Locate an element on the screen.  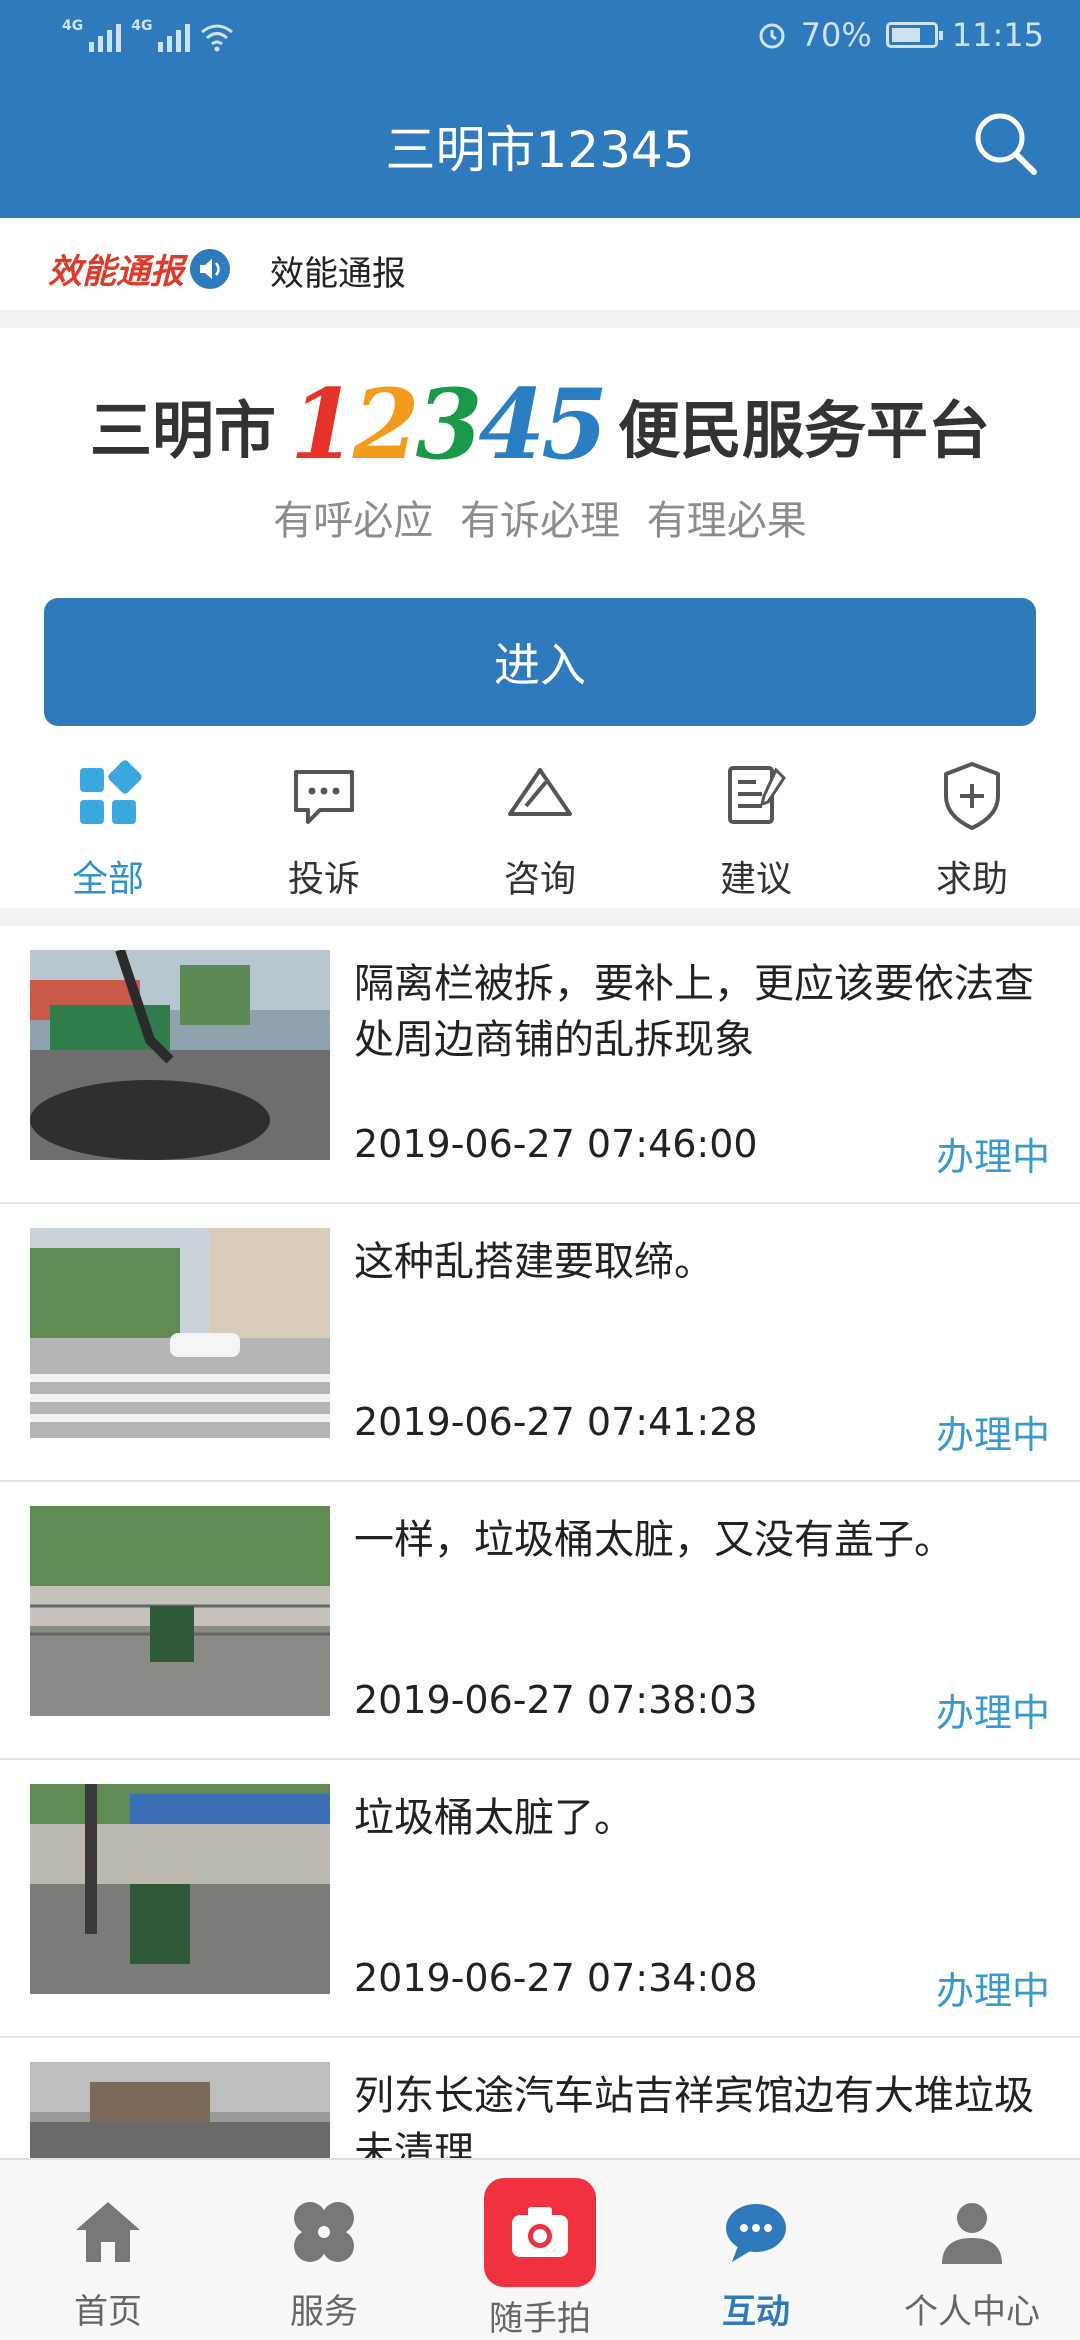
shield-plus-icon is located at coordinates (972, 796).